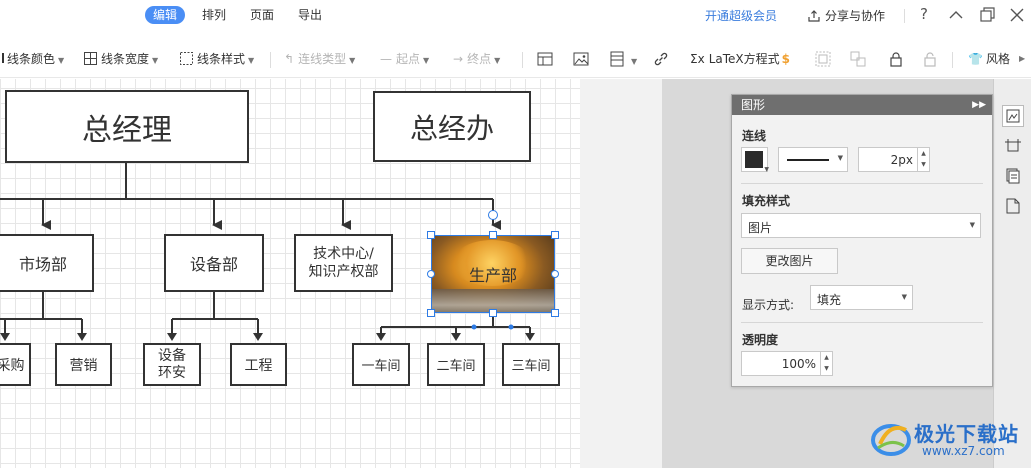  Describe the element at coordinates (891, 440) in the screenshot. I see `aurora-logo-icon` at that location.